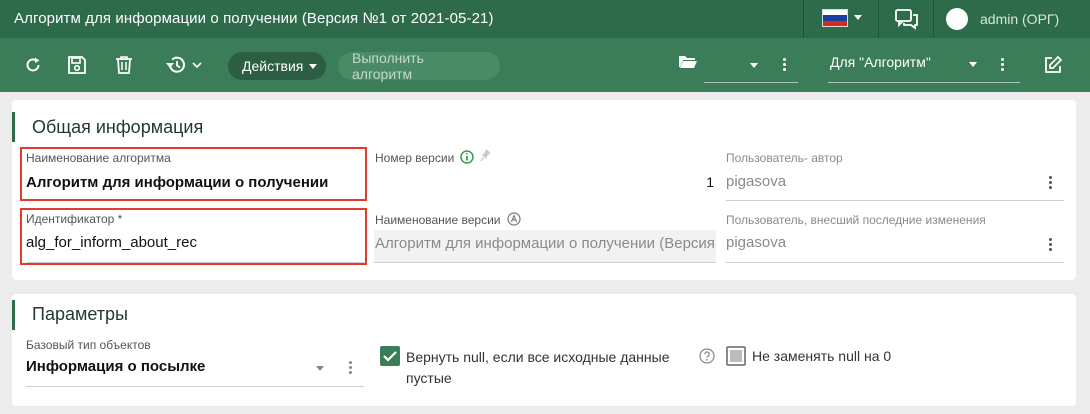  I want to click on delete-button, so click(124, 65).